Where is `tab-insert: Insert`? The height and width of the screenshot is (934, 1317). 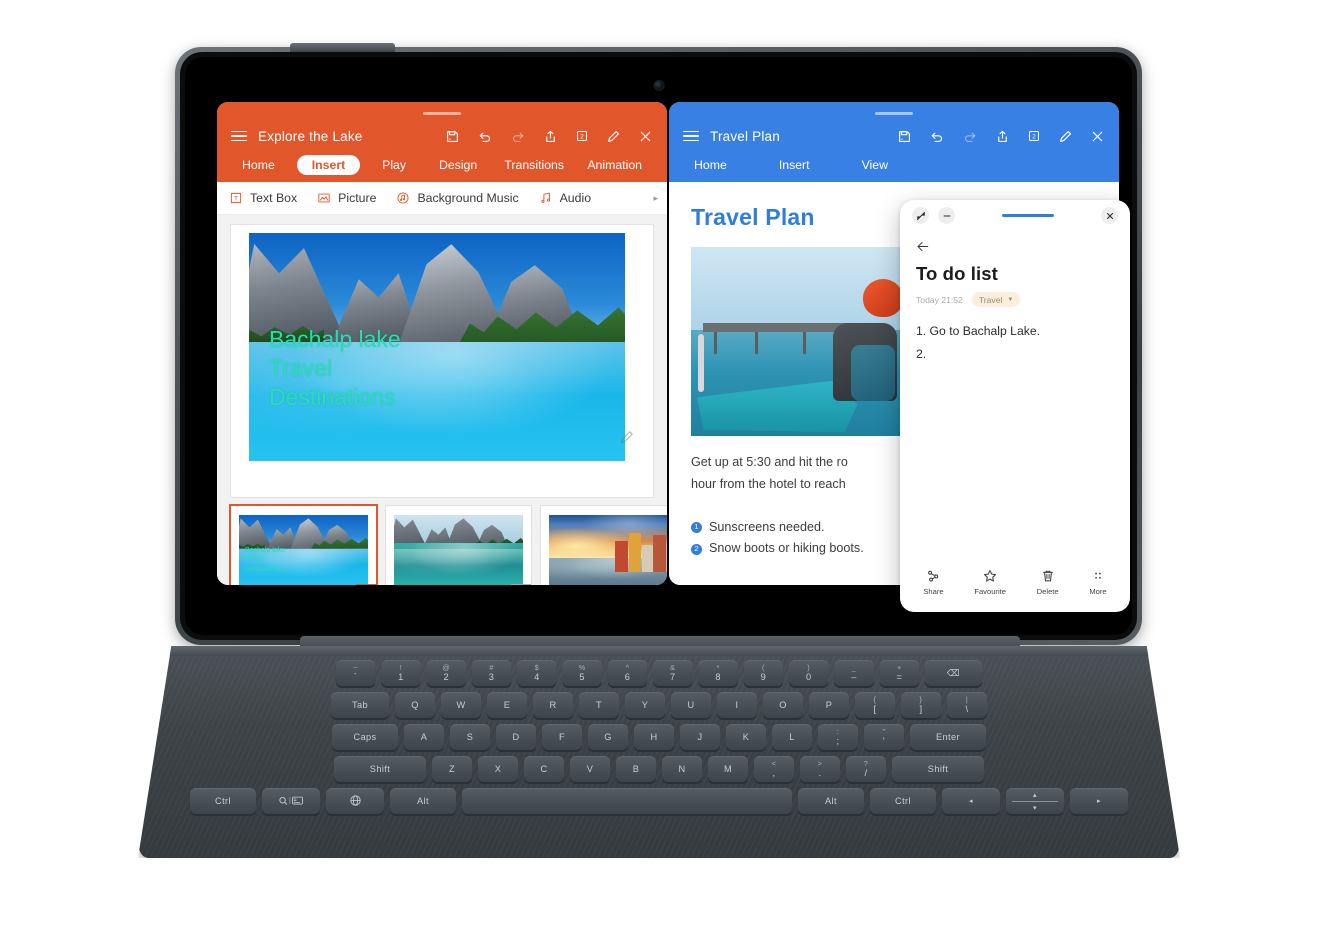 tab-insert: Insert is located at coordinates (328, 165).